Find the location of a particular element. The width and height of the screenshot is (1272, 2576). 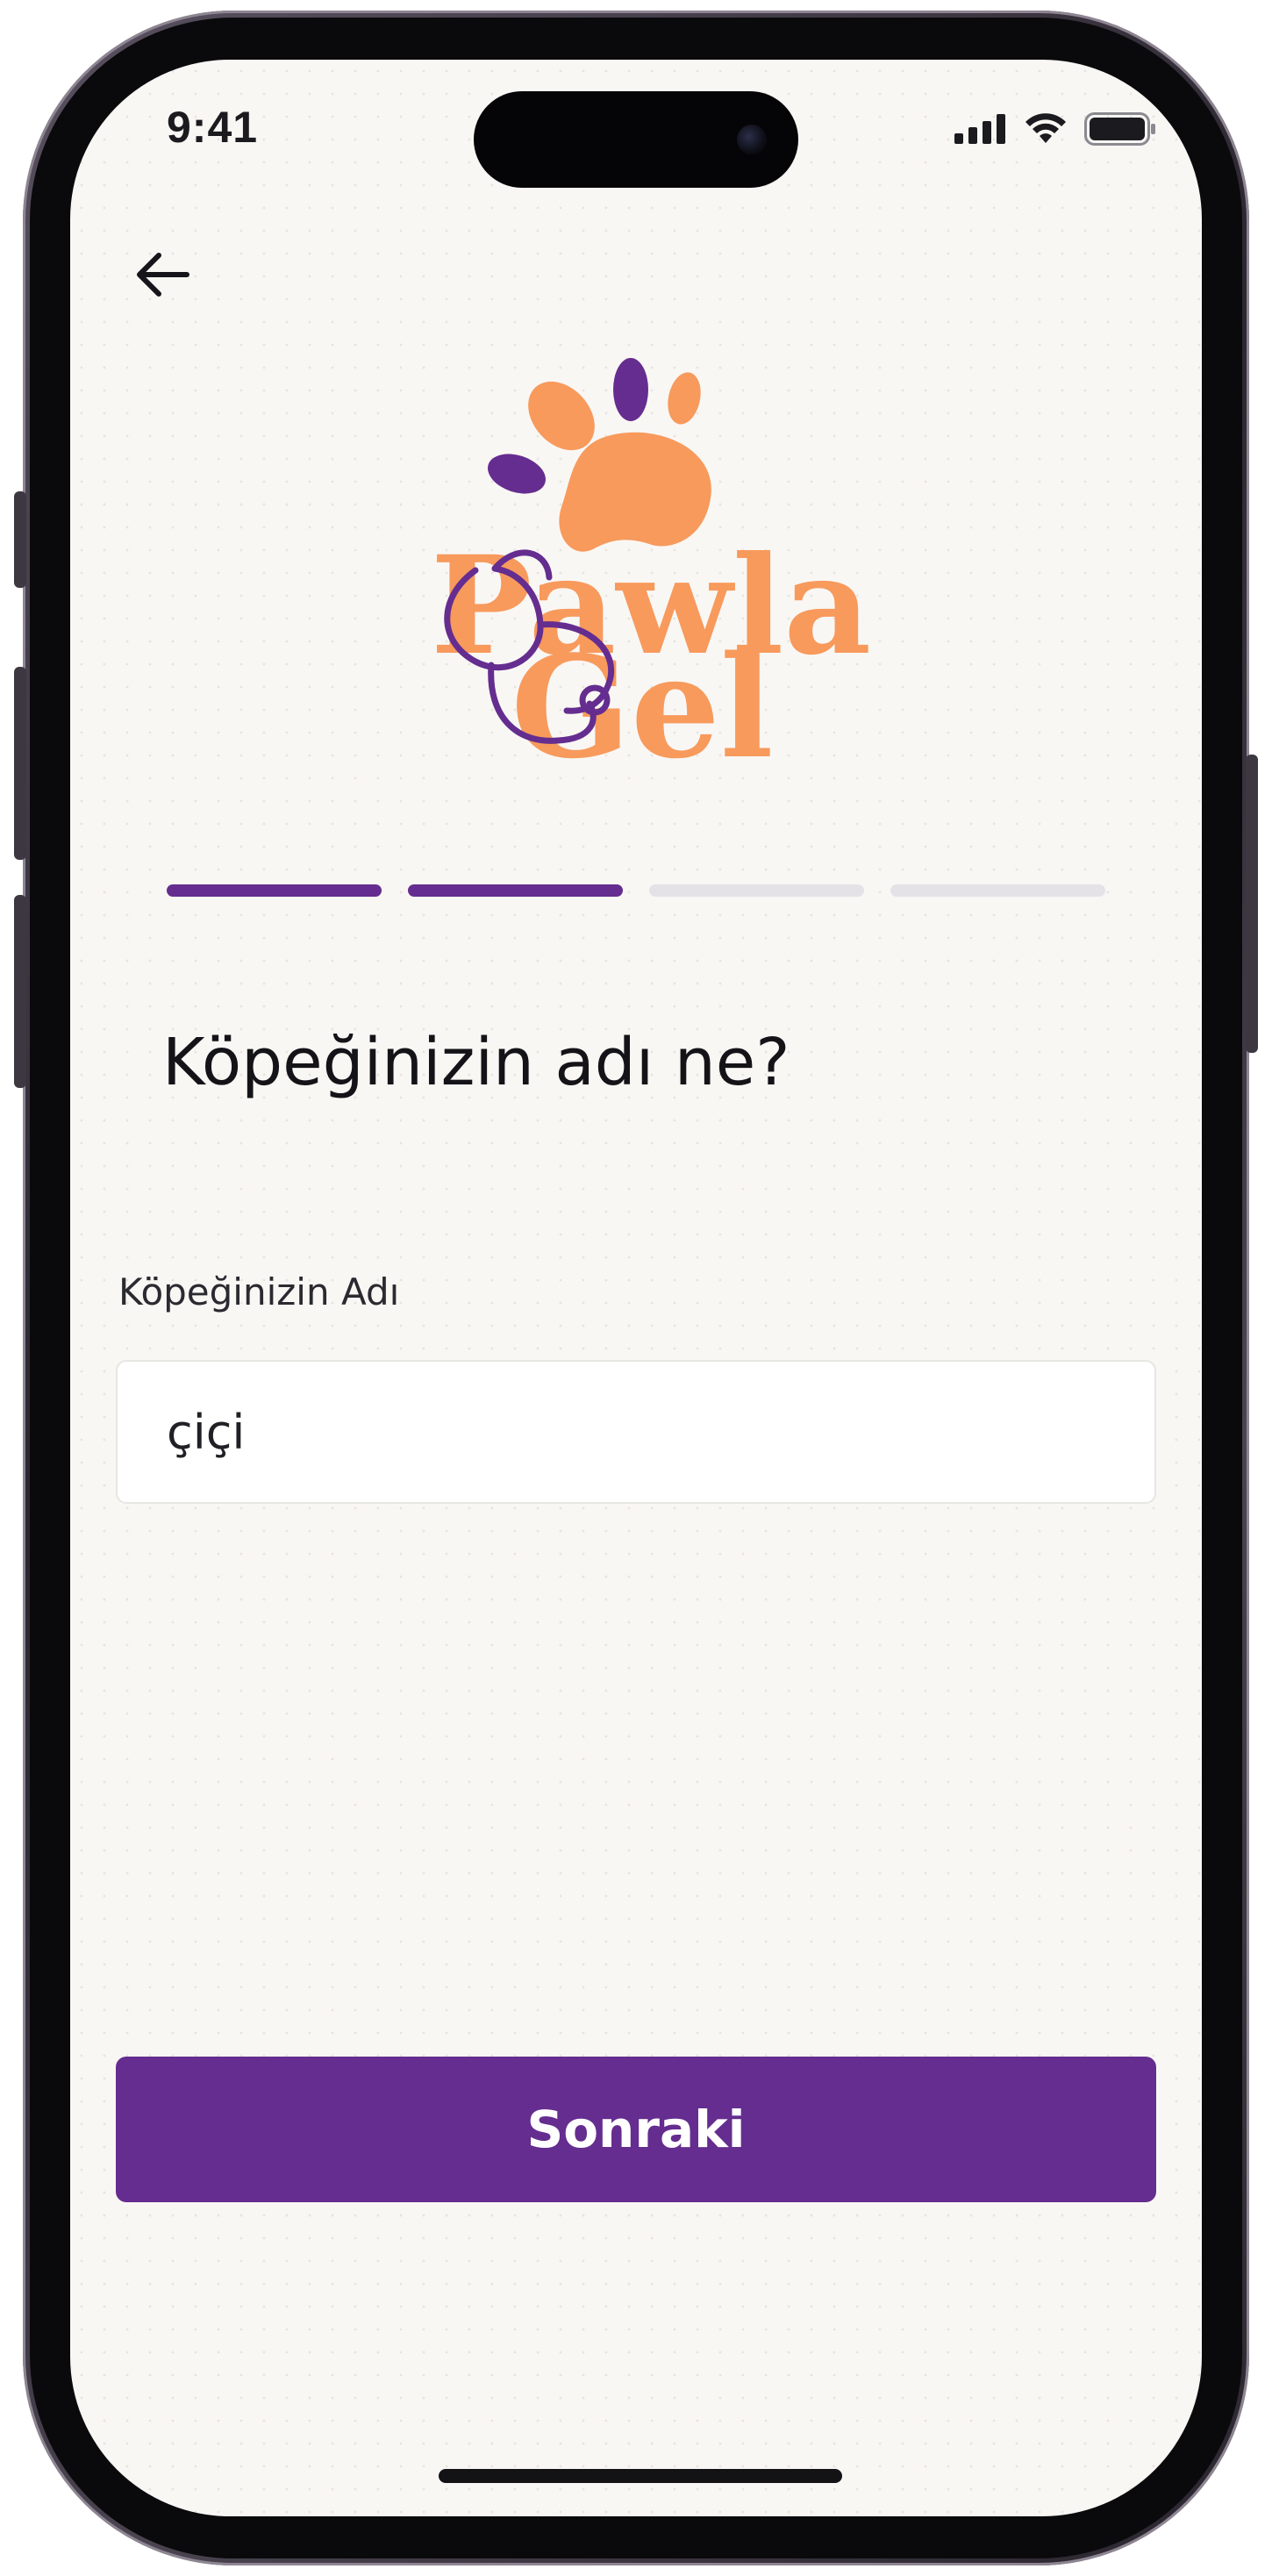

volume-up-button is located at coordinates (20, 763).